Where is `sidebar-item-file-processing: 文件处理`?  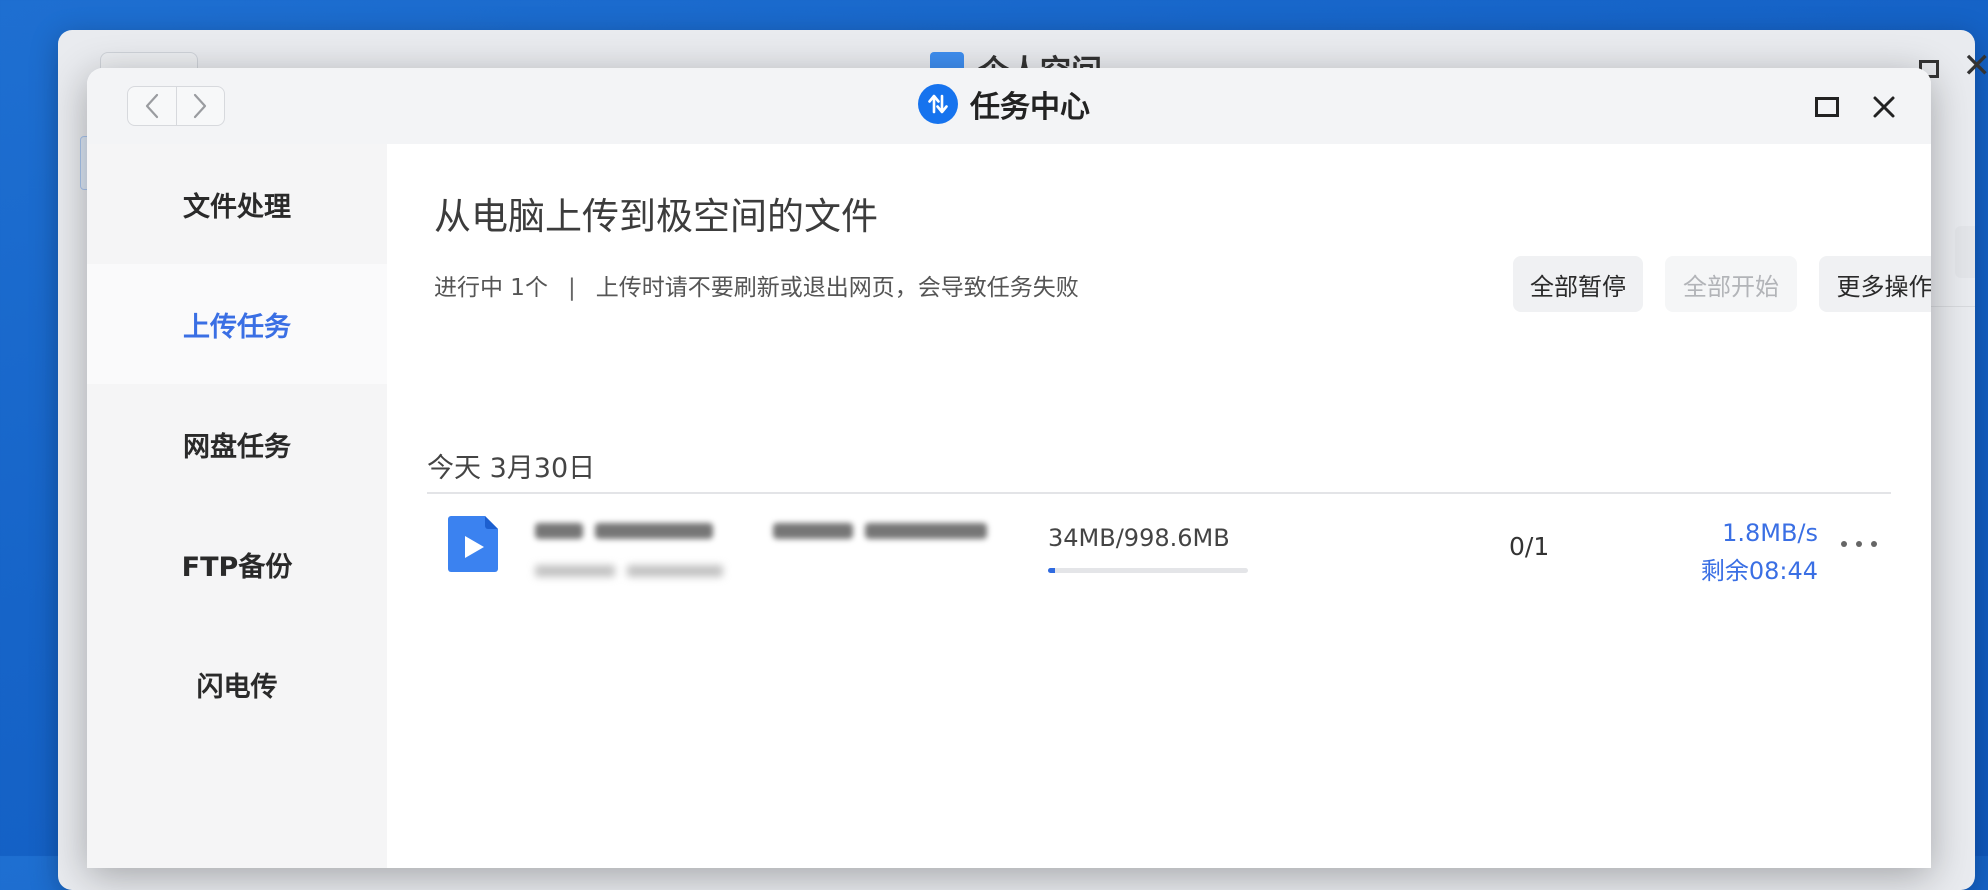 sidebar-item-file-processing: 文件处理 is located at coordinates (237, 204).